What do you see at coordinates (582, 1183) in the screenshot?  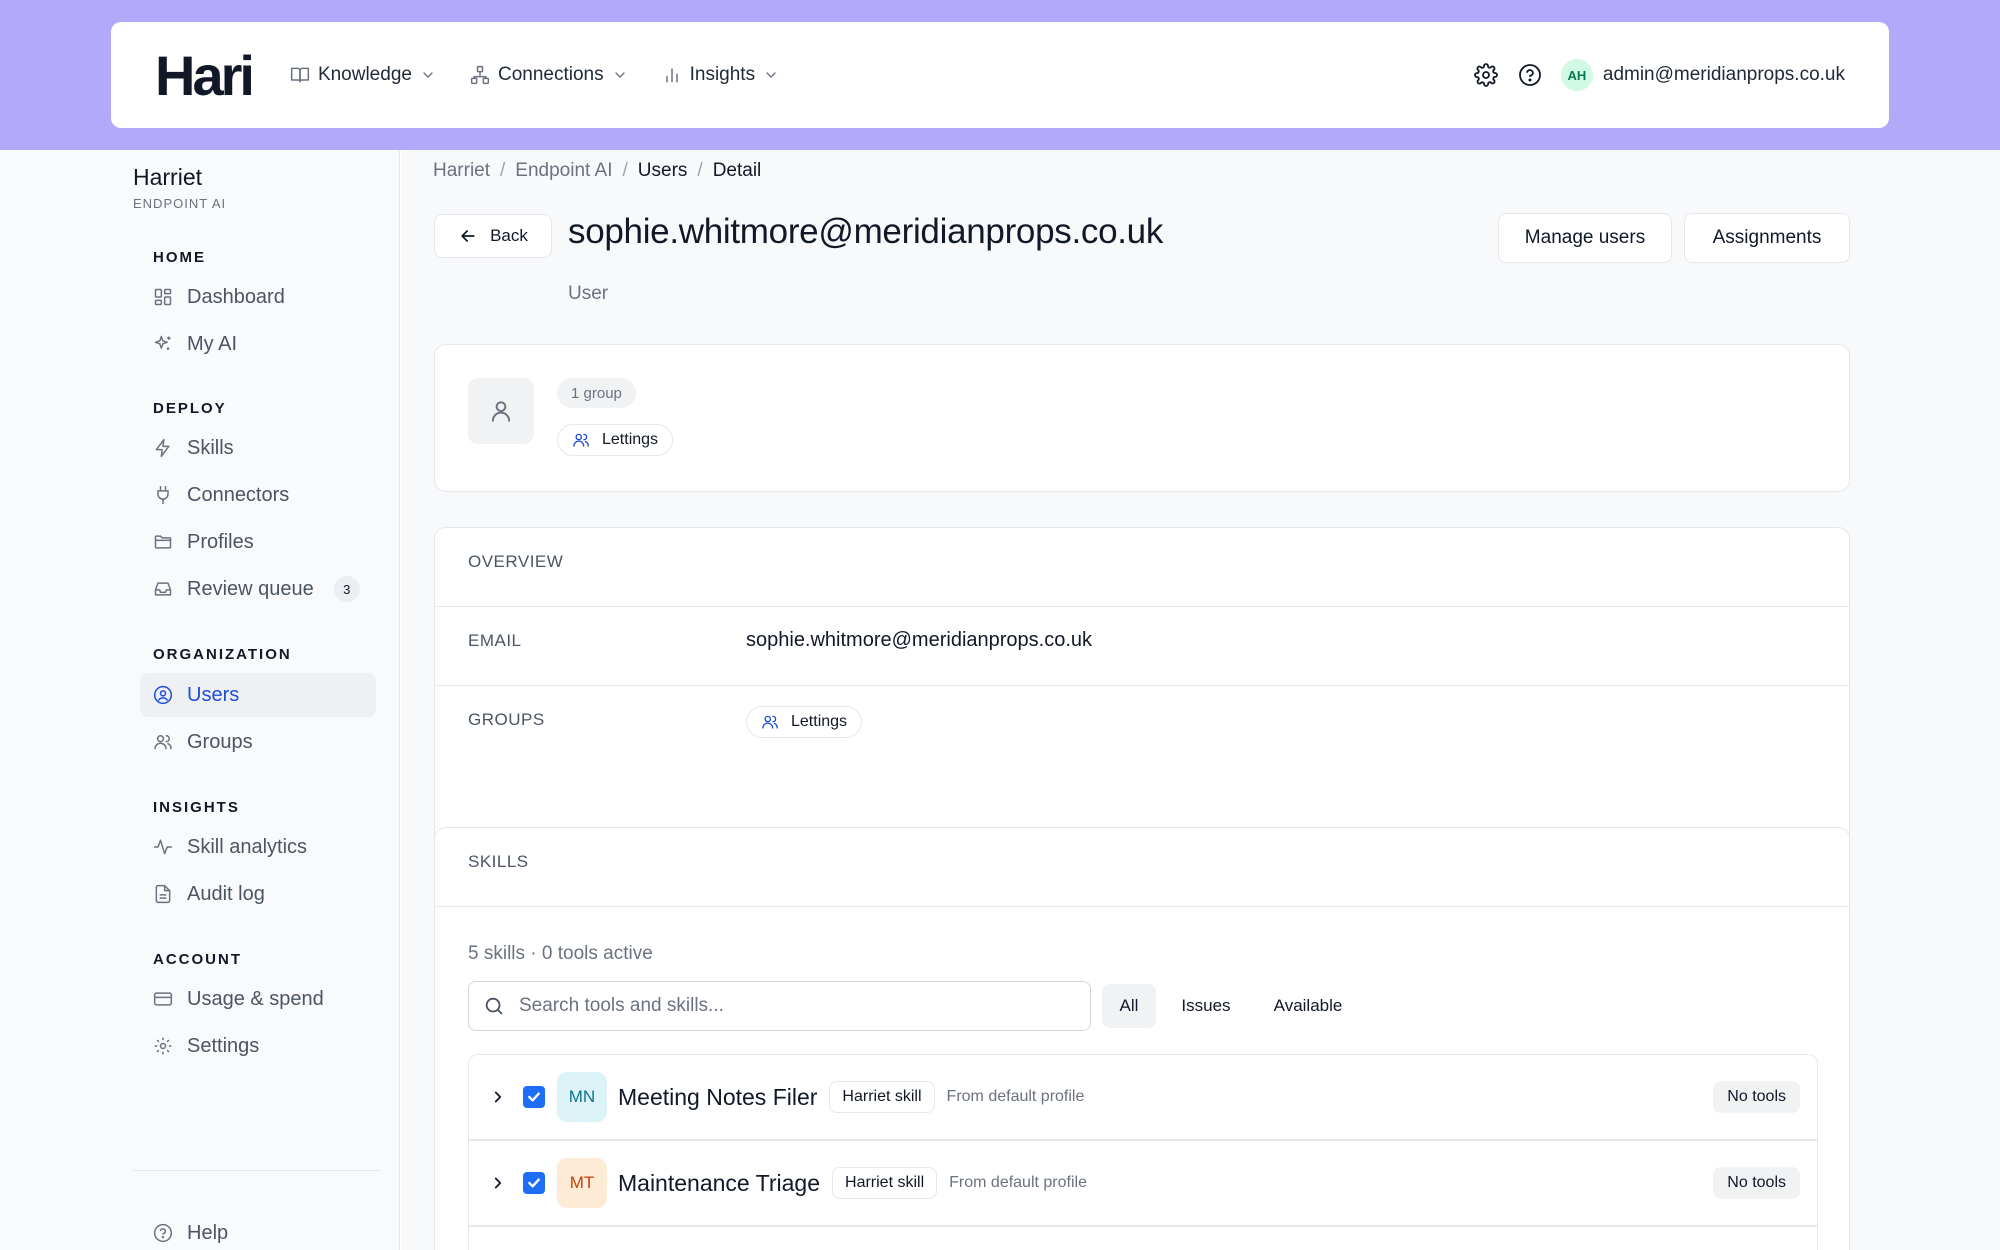 I see `skill-initials: MT` at bounding box center [582, 1183].